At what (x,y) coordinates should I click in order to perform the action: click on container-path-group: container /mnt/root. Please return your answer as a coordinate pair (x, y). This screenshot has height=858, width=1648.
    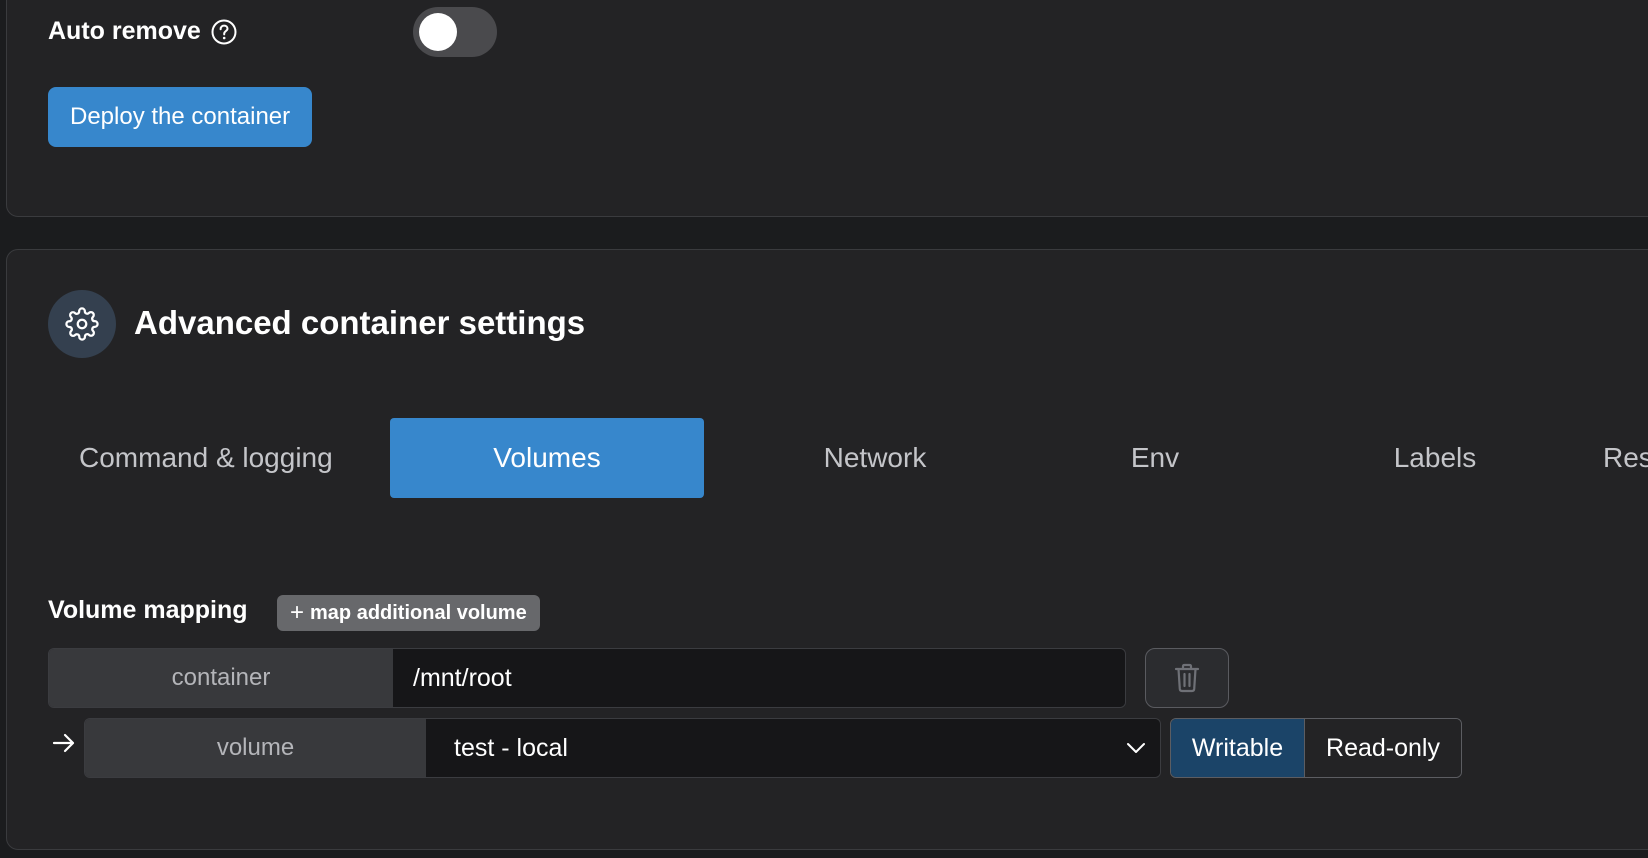
    Looking at the image, I should click on (587, 678).